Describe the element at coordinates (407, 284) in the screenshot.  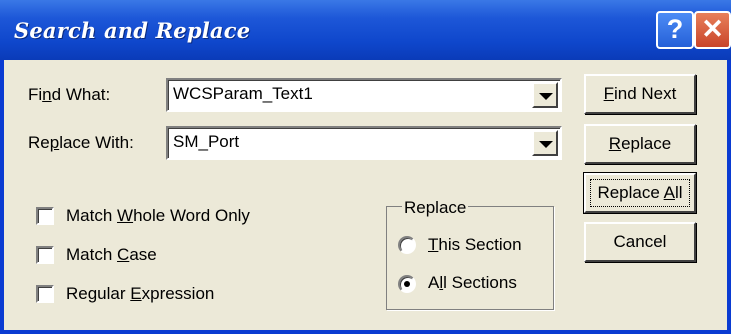
I see `all-sections-radio` at that location.